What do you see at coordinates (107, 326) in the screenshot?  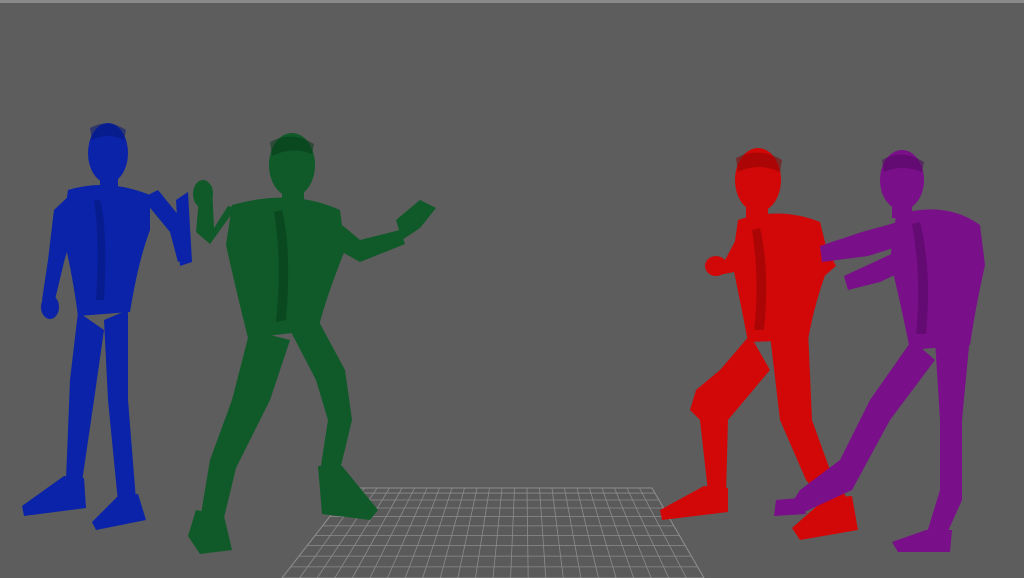 I see `blue-figure` at bounding box center [107, 326].